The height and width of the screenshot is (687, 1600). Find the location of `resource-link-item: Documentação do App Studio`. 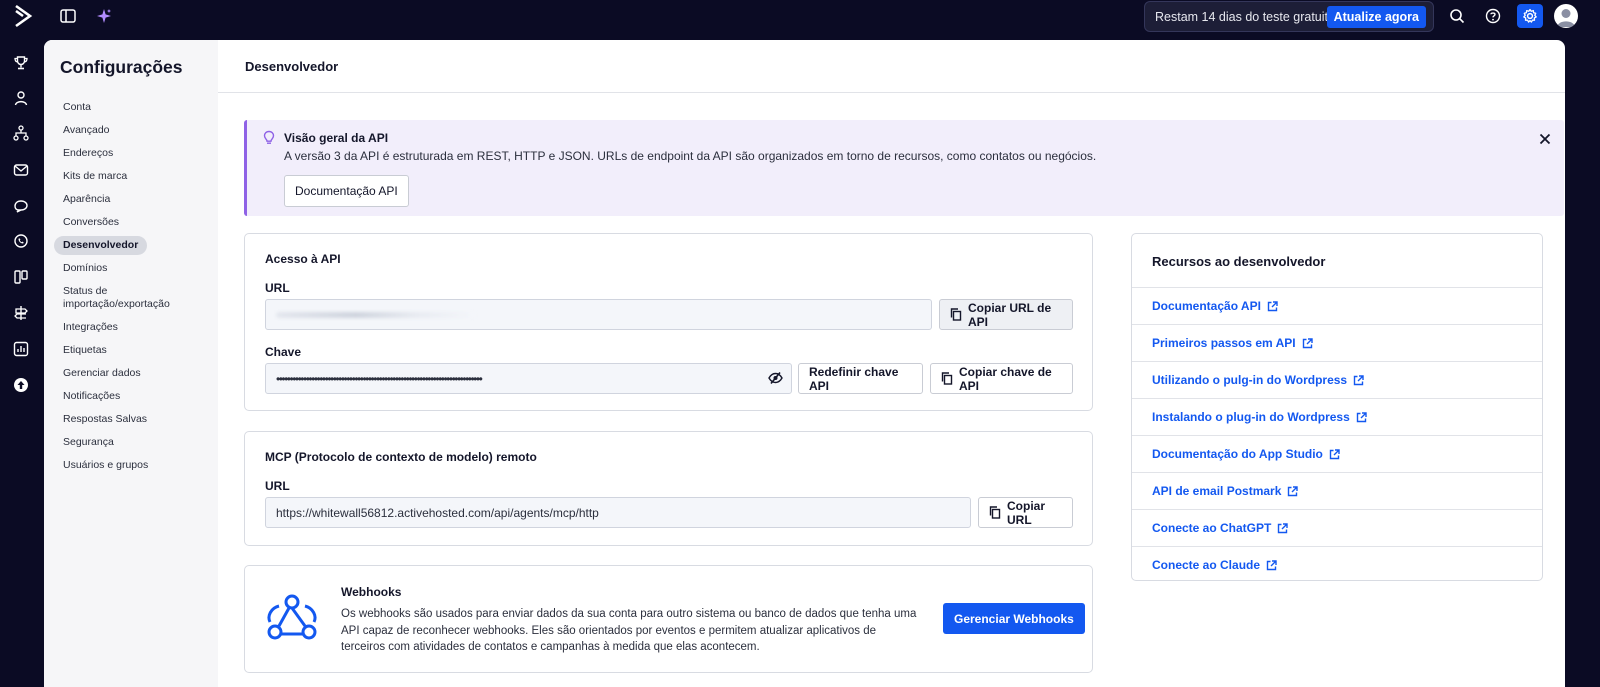

resource-link-item: Documentação do App Studio is located at coordinates (1337, 453).